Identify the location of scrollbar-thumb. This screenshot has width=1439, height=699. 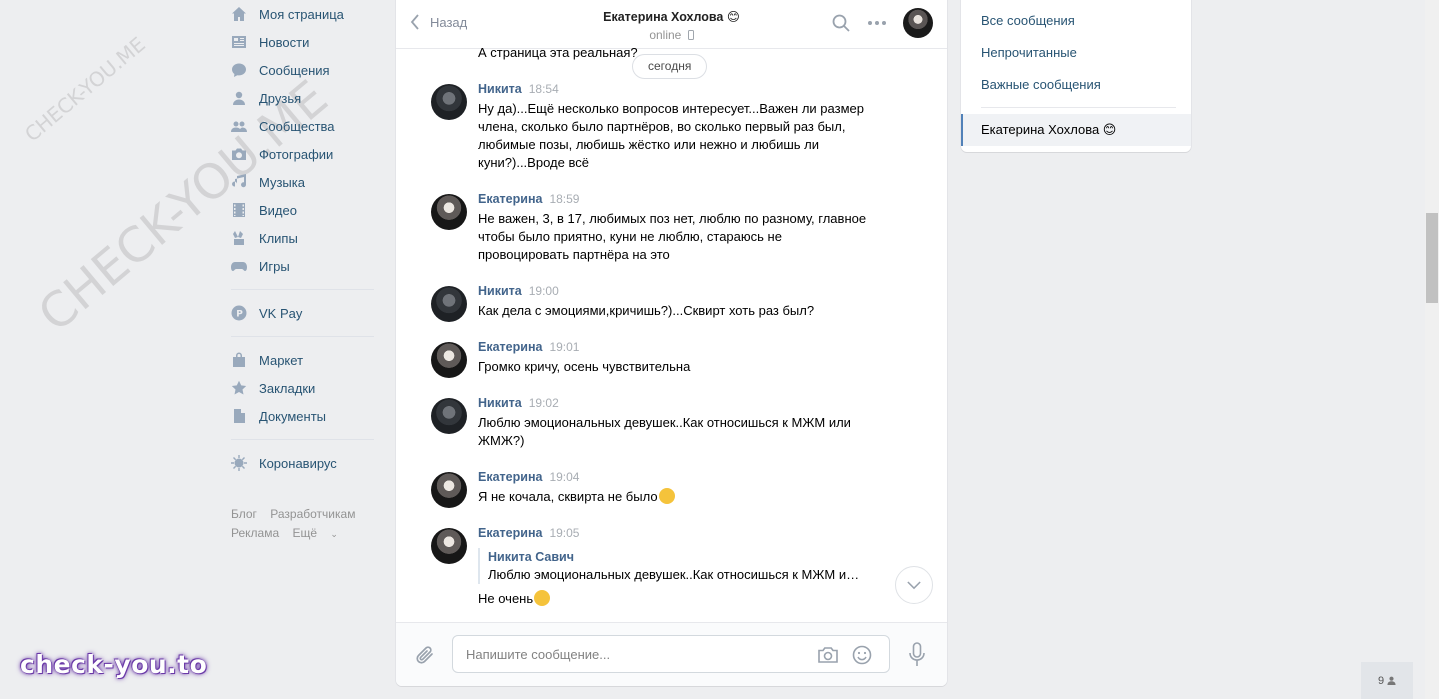
(1432, 258).